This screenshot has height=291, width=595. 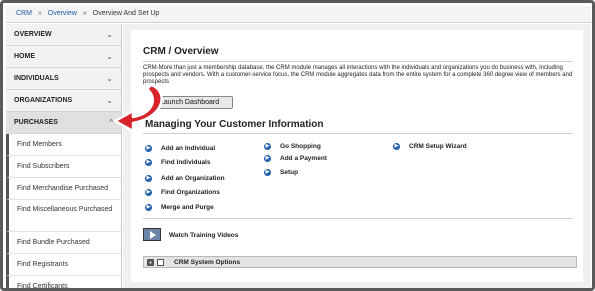 What do you see at coordinates (63, 145) in the screenshot?
I see `sidebar-item-find-members: Find Members` at bounding box center [63, 145].